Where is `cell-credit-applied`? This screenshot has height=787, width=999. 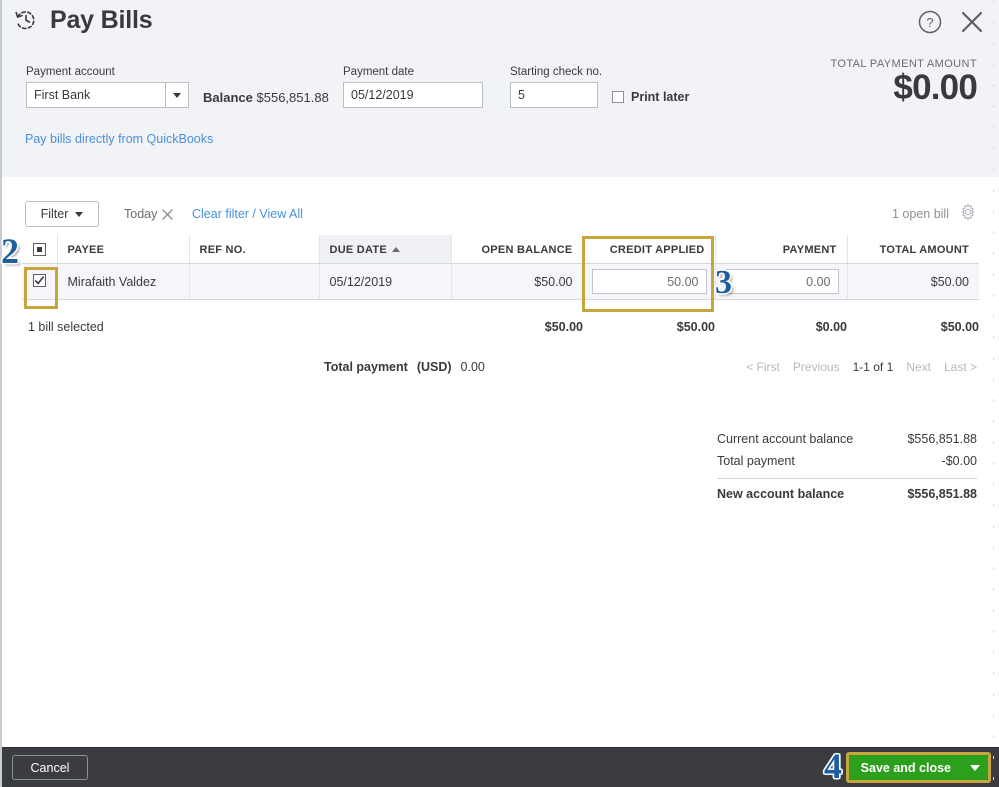
cell-credit-applied is located at coordinates (649, 281).